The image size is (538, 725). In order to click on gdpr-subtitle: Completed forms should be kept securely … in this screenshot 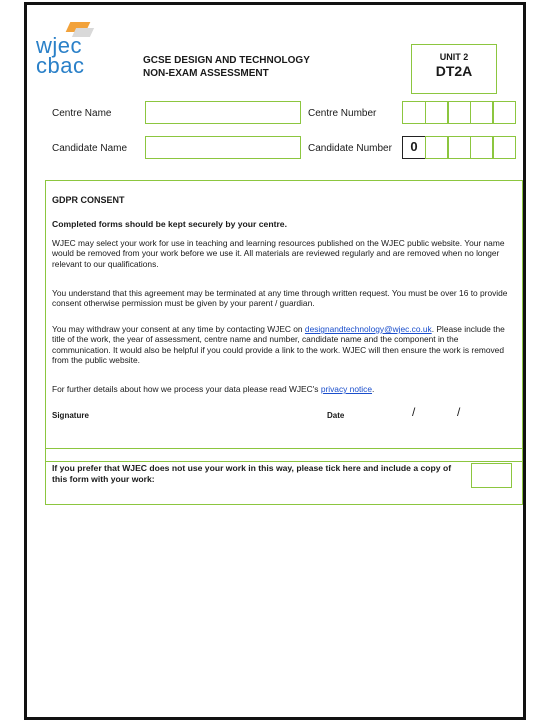, I will do `click(169, 224)`.